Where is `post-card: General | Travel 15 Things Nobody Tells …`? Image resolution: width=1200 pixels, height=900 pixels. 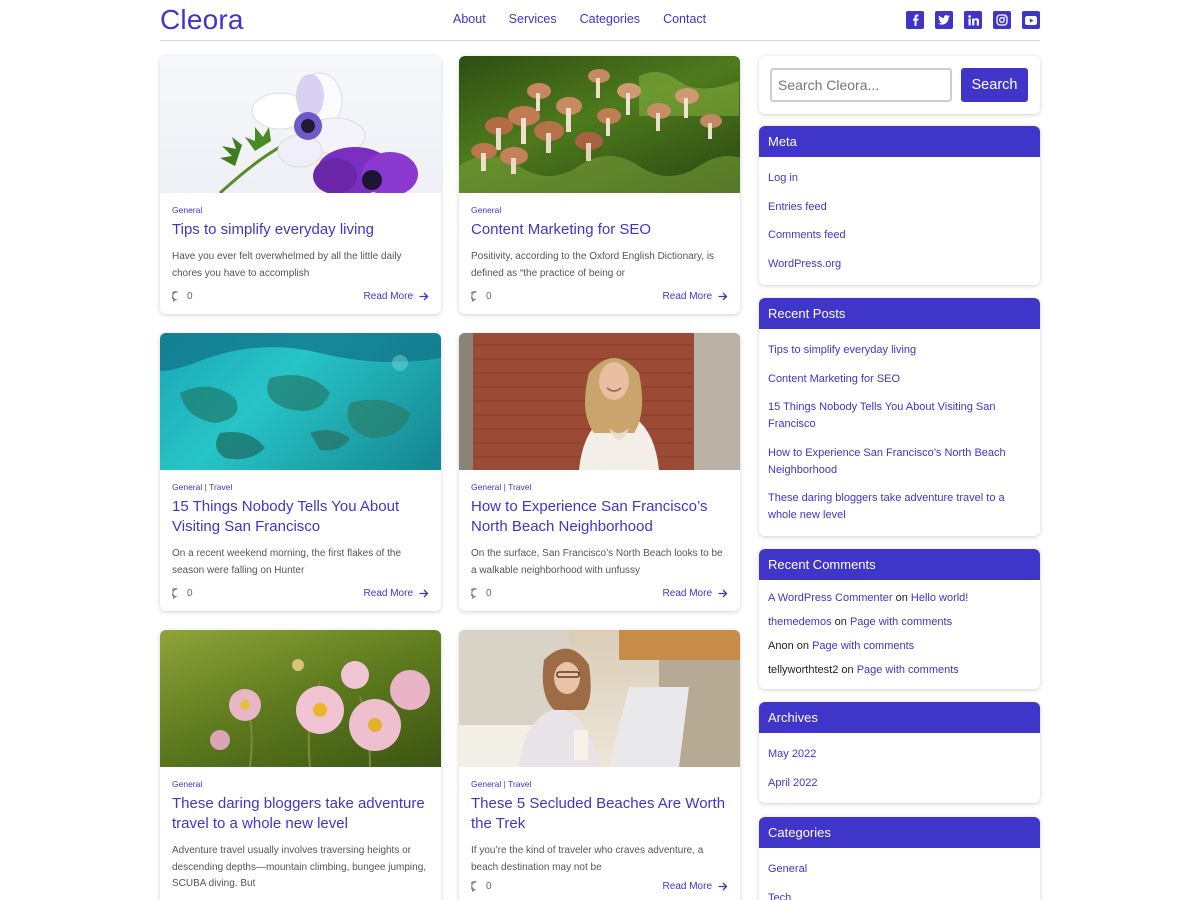
post-card: General | Travel 15 Things Nobody Tells … is located at coordinates (300, 472).